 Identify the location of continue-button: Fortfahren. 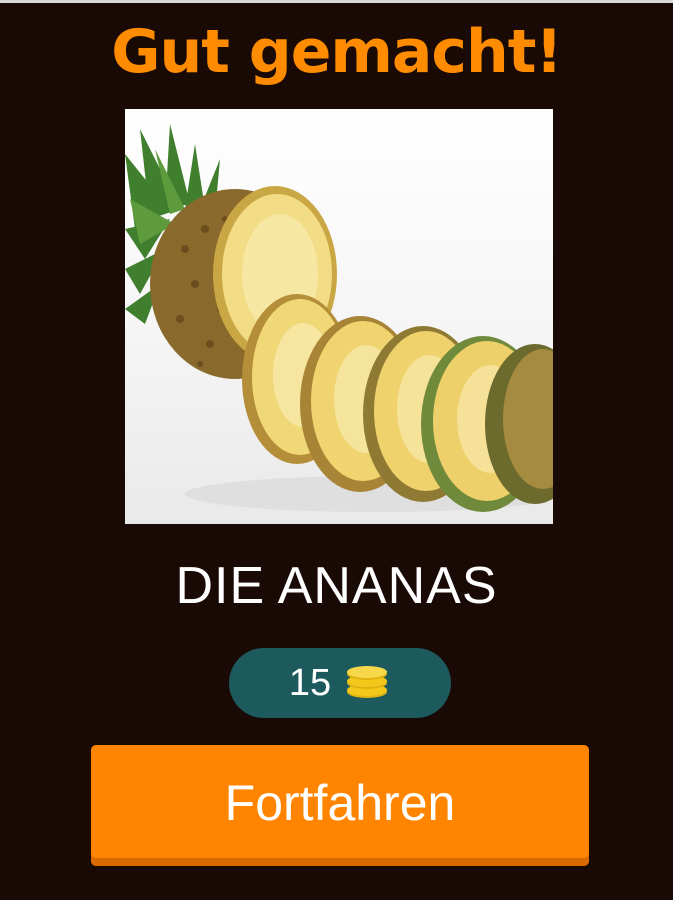
(340, 805).